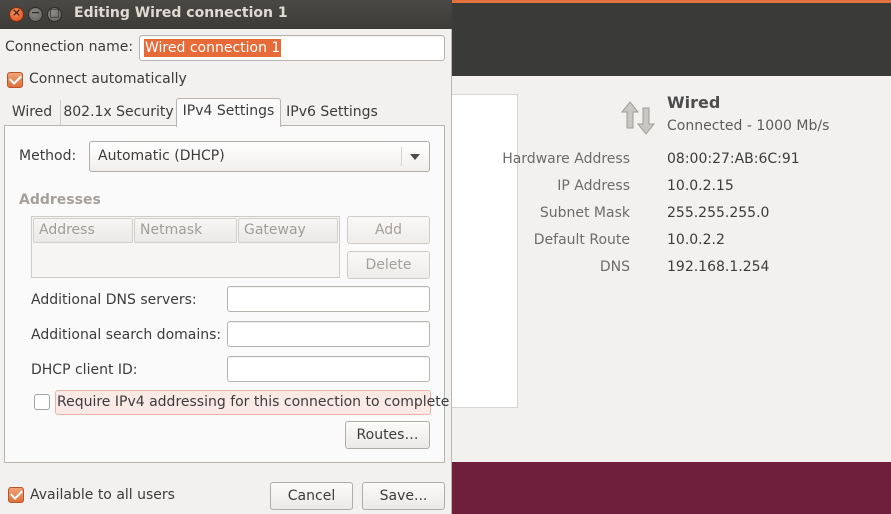 The width and height of the screenshot is (891, 514). What do you see at coordinates (733, 159) in the screenshot?
I see `info-value: 08:00:27:AB:6C:91` at bounding box center [733, 159].